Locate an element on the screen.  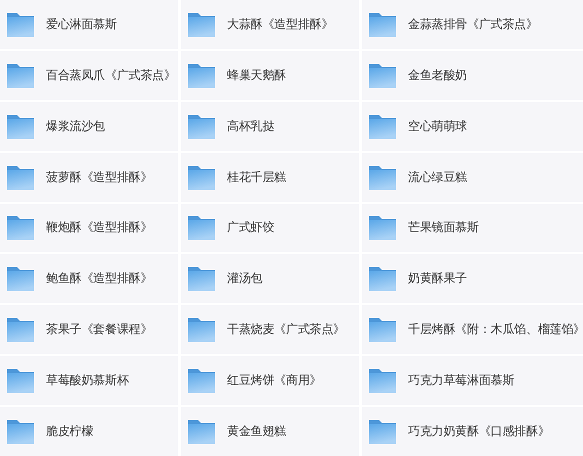
folder-name: 黄金鱼翅糕 is located at coordinates (256, 431).